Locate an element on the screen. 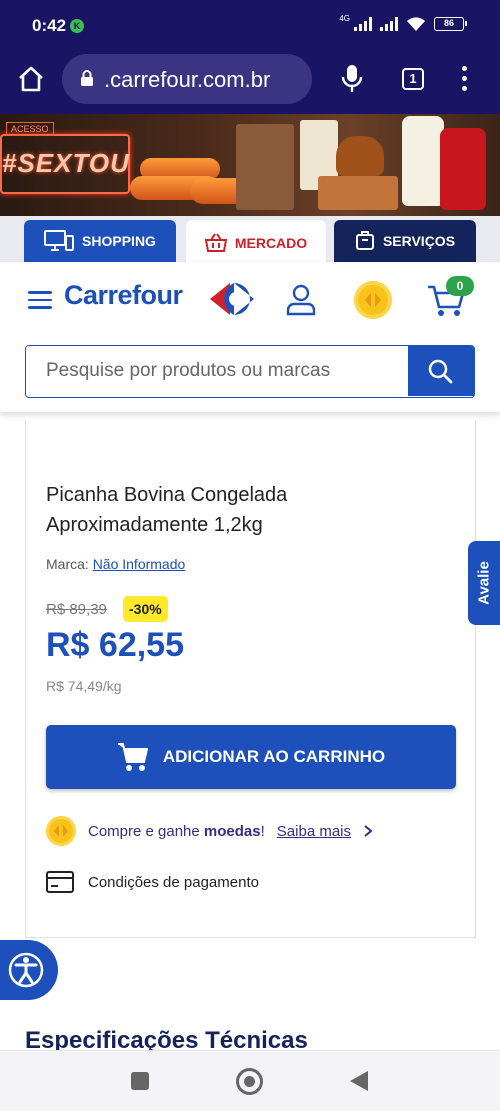 This screenshot has height=1111, width=500. back-icon is located at coordinates (359, 1081).